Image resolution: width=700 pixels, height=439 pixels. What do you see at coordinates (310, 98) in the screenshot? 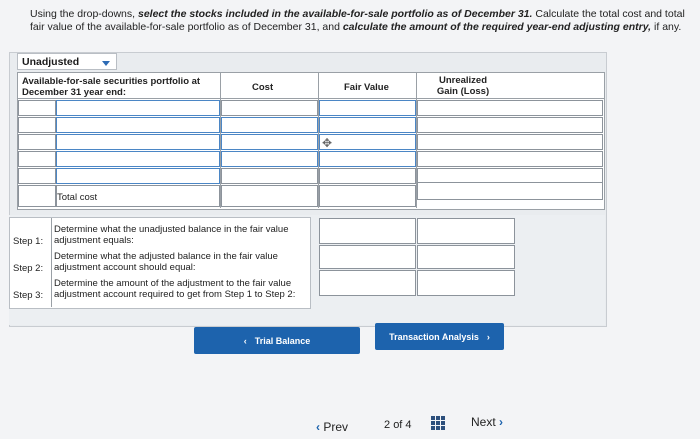
I see `table-header-divider` at bounding box center [310, 98].